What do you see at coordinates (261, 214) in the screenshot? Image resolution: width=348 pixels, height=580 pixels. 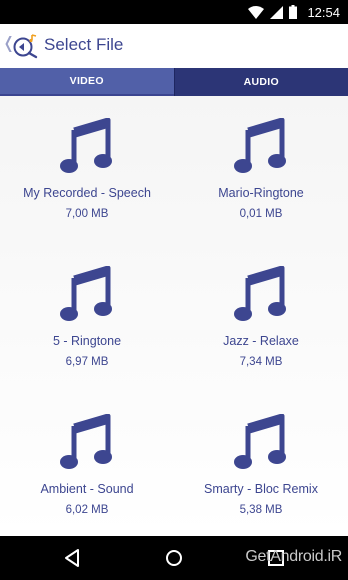 I see `file-size: 0,01 MB` at bounding box center [261, 214].